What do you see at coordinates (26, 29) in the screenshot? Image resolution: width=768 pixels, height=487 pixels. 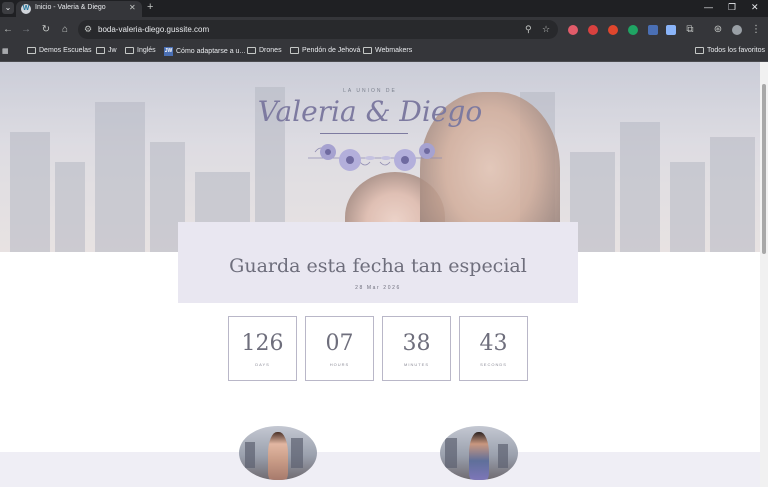 I see `forward-icon: →` at bounding box center [26, 29].